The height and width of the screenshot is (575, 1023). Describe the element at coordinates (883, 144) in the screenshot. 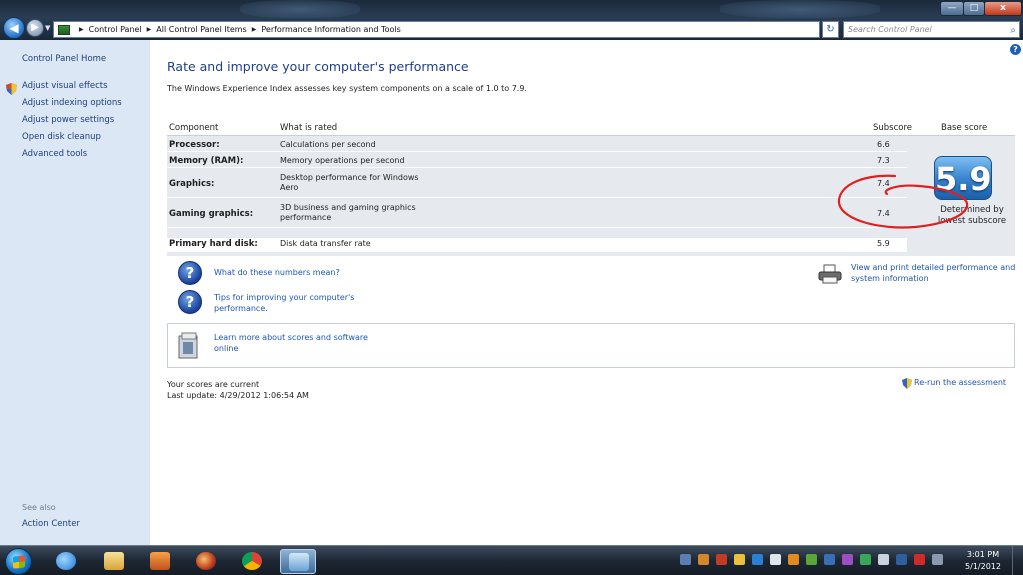

I see `row-subscore: 6.6` at that location.